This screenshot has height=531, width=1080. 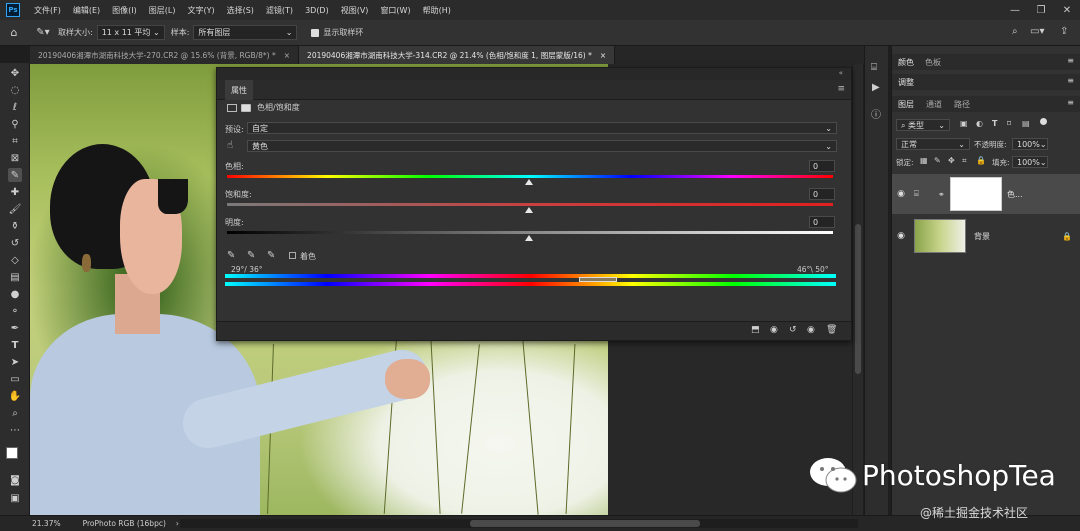 I want to click on frame-tool-icon: ⊠, so click(x=15, y=158).